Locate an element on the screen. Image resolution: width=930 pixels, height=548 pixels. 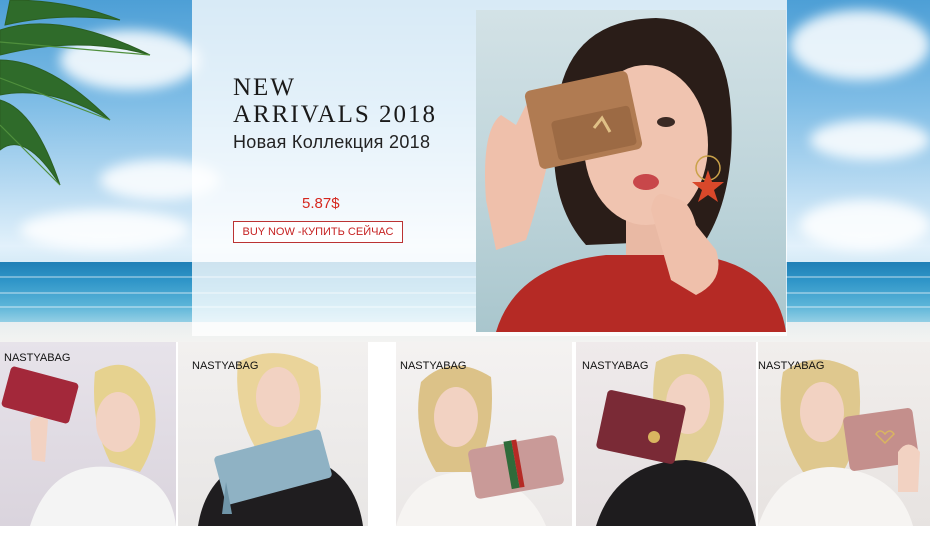
product-thumb-3: NASTYABAG is located at coordinates (484, 434).